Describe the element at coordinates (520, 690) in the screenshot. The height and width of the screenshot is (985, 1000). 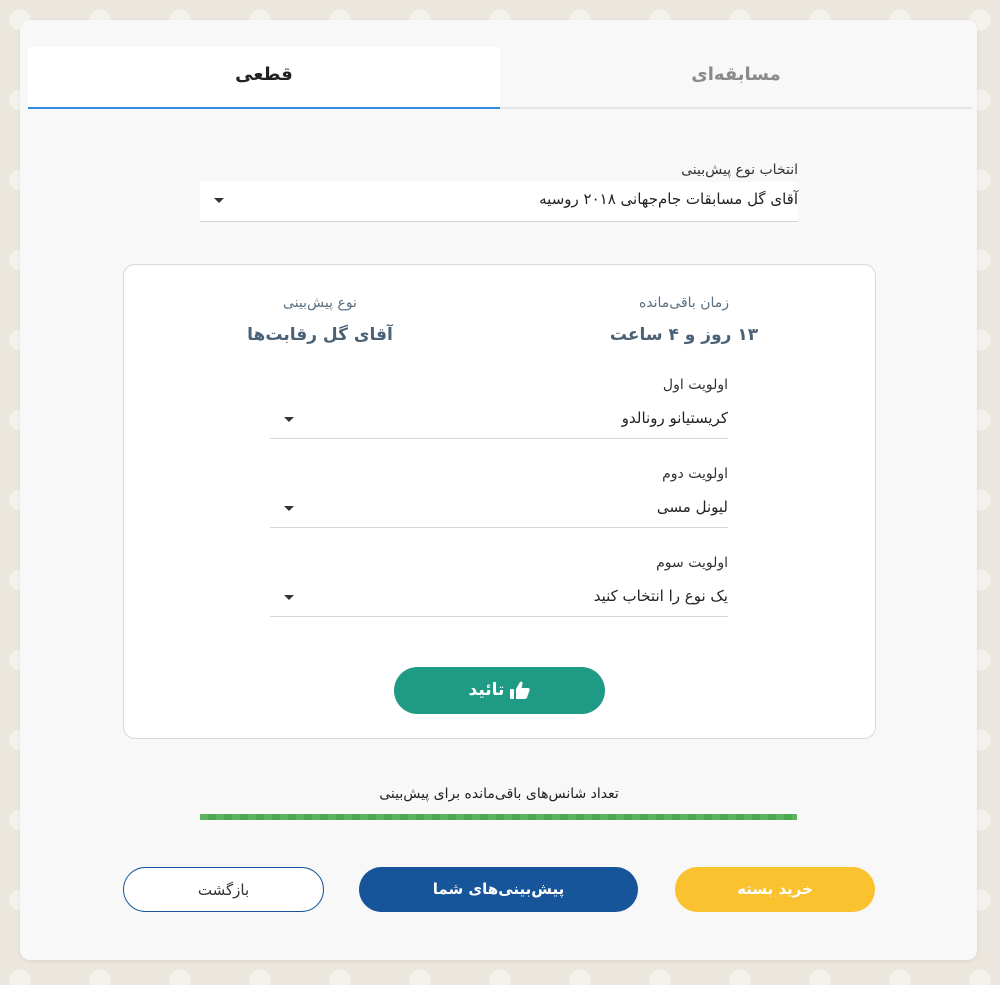
I see `thumbs-up-icon` at that location.